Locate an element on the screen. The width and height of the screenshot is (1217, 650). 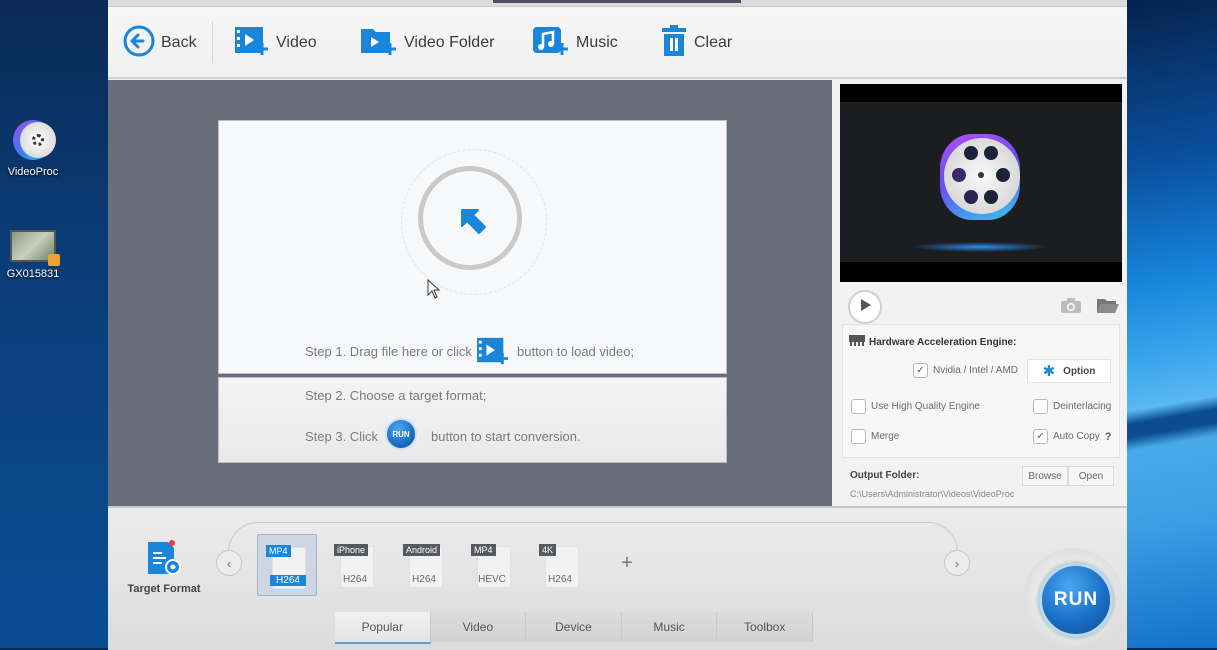
window-top-strip is located at coordinates (617, 3).